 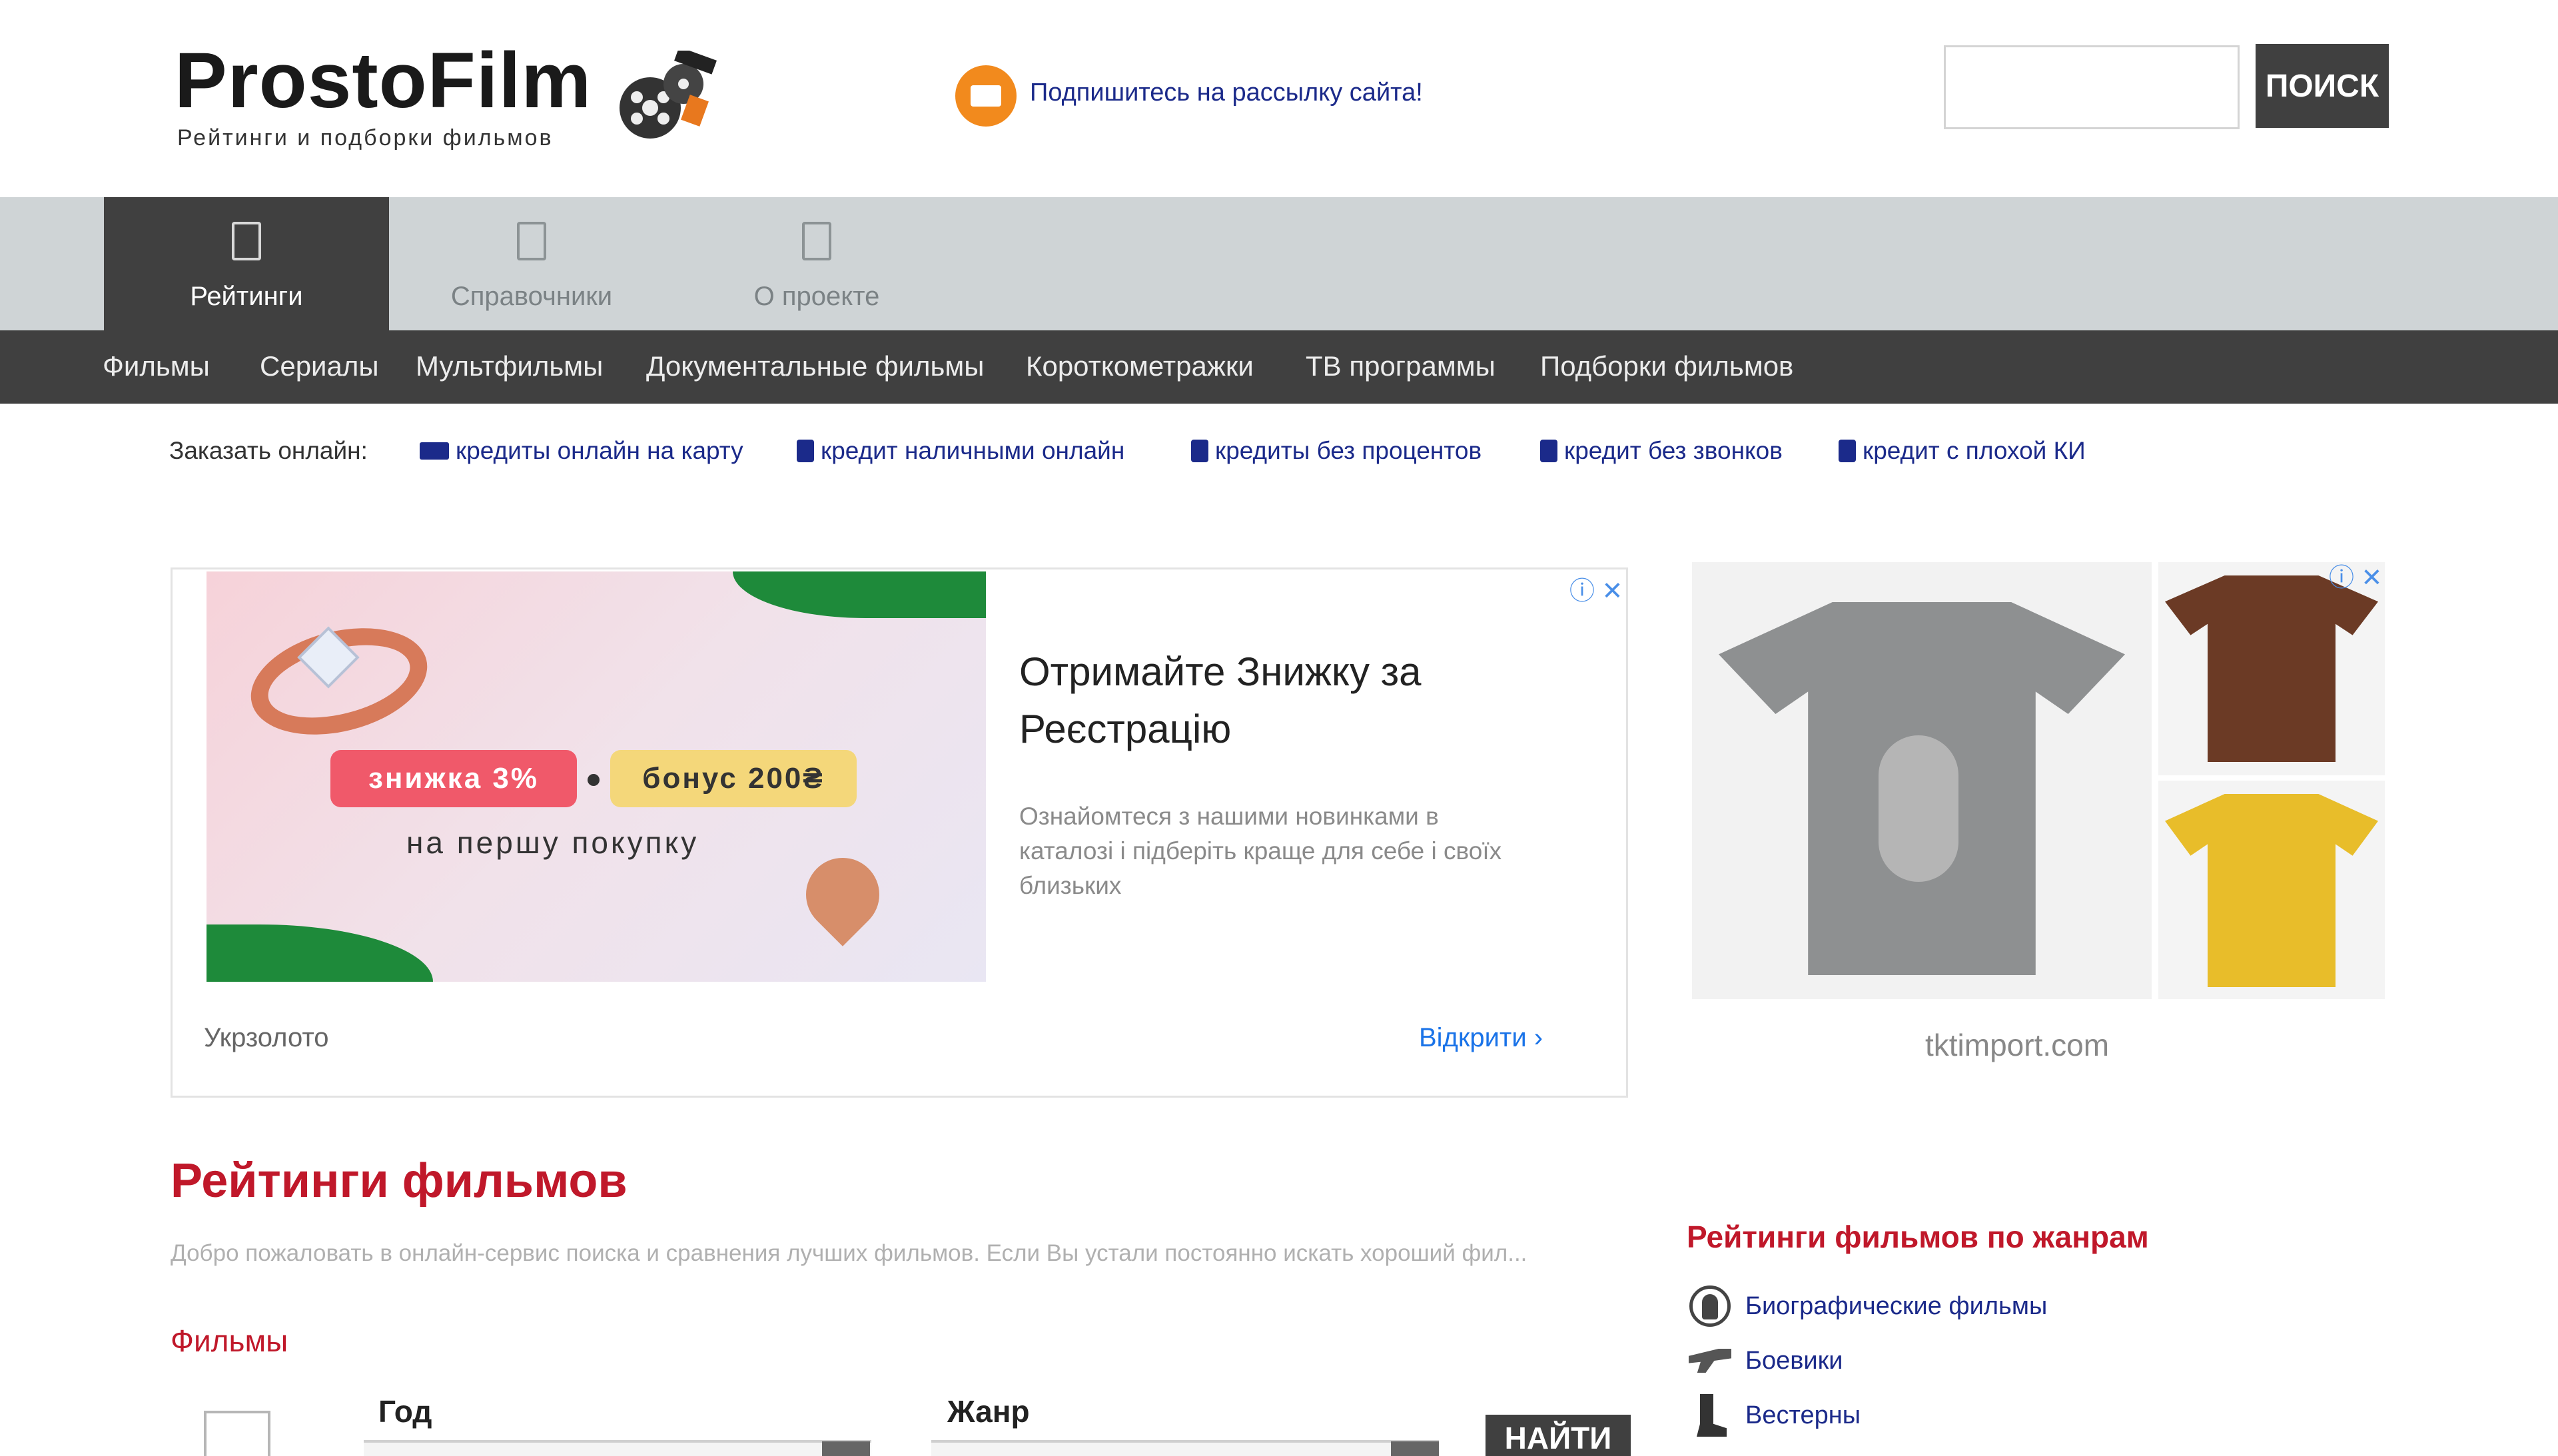 I want to click on credit-label: Заказать онлайн:, so click(x=268, y=450).